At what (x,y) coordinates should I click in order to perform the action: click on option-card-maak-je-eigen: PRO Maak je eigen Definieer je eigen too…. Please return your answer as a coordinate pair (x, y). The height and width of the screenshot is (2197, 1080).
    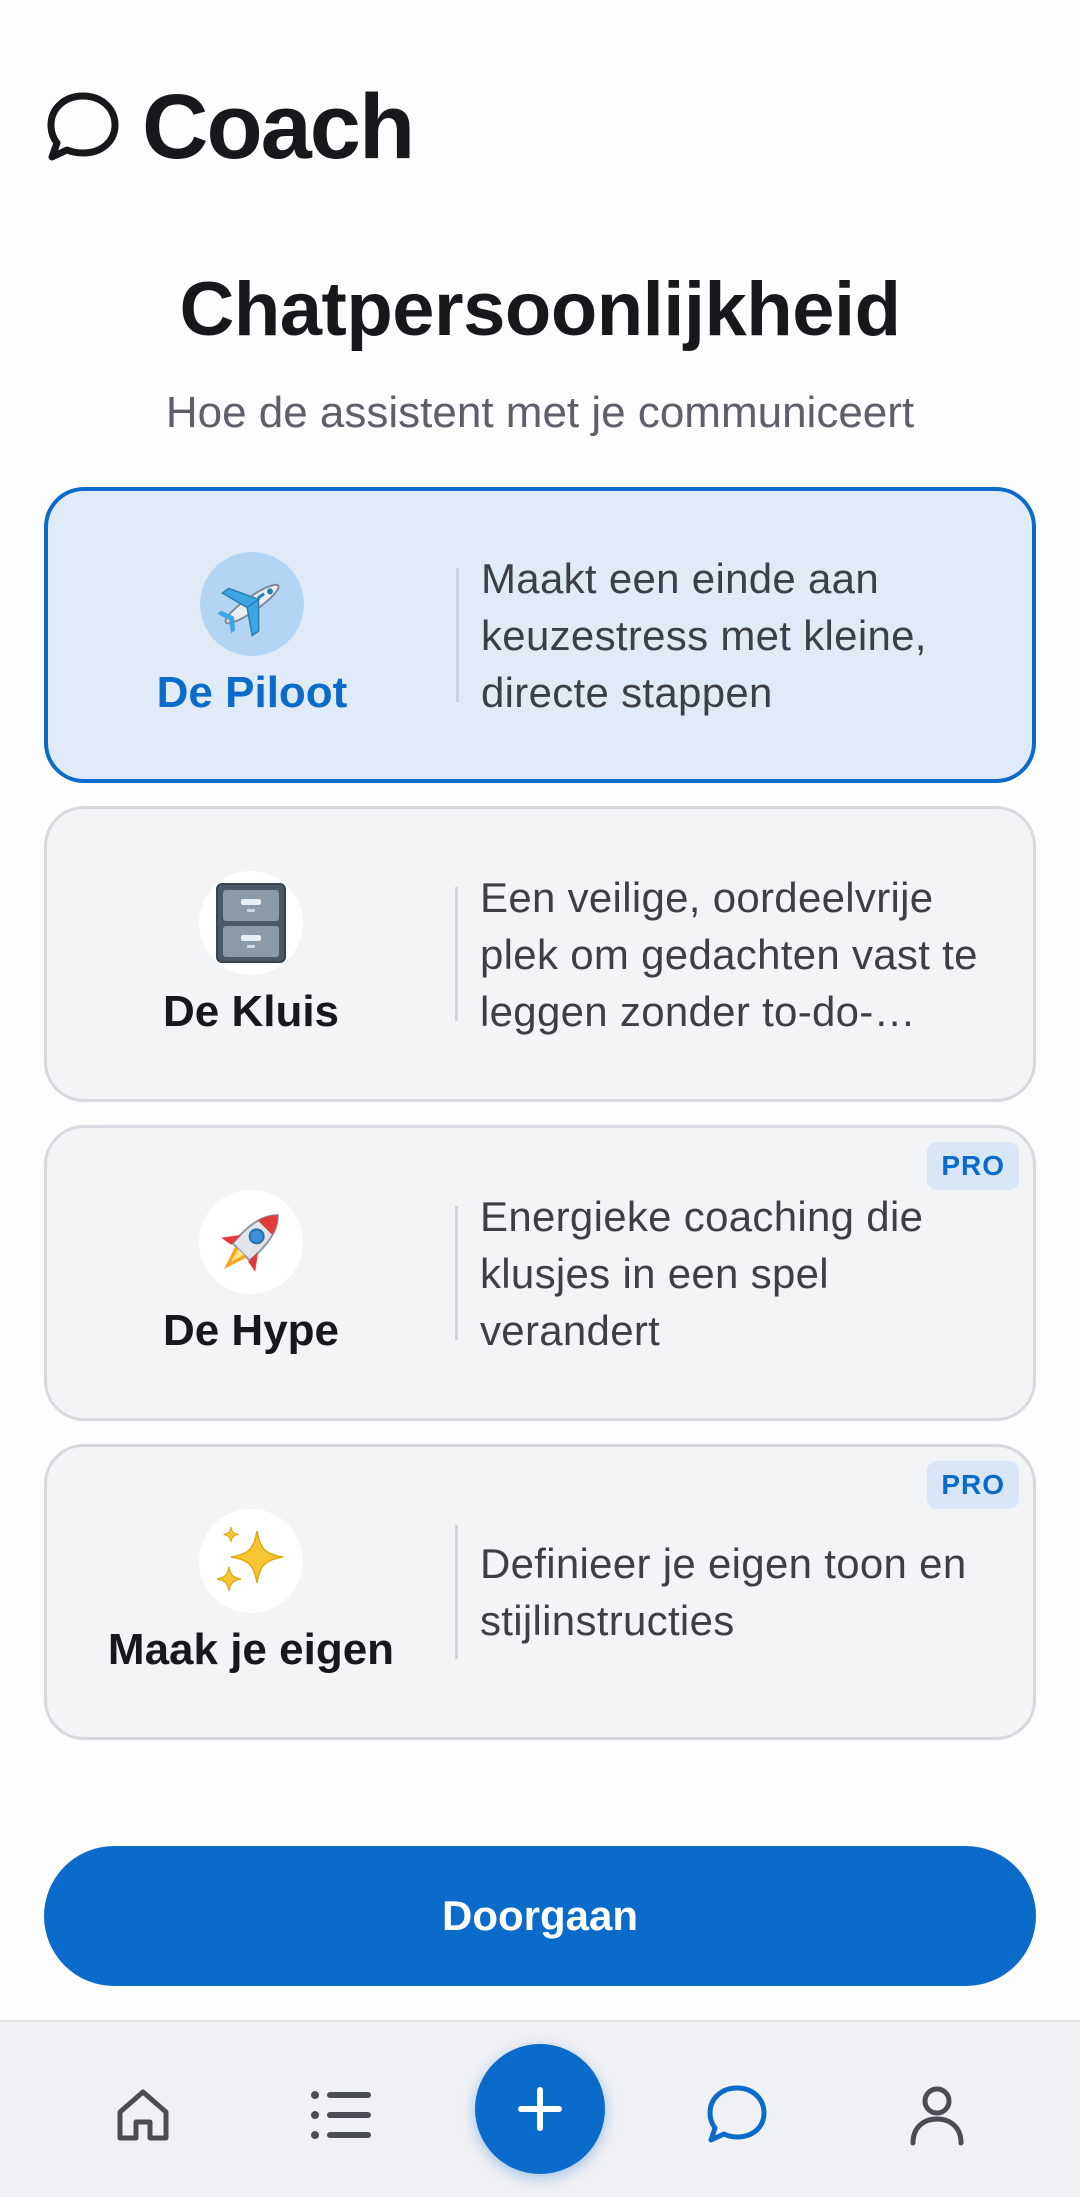
    Looking at the image, I should click on (540, 1592).